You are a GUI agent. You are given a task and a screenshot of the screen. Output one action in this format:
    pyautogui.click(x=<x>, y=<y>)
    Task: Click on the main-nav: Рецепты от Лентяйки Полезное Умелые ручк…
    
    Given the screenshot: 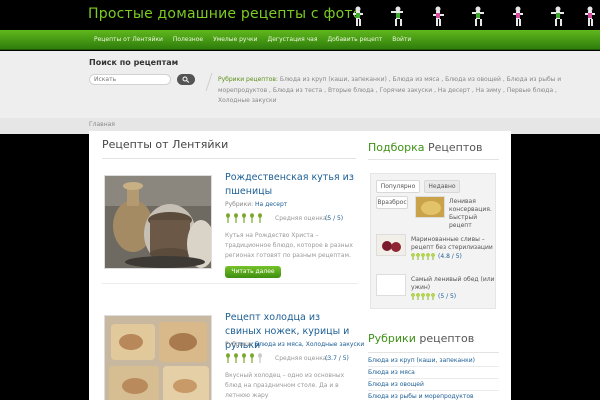 What is the action you would take?
    pyautogui.click(x=300, y=40)
    